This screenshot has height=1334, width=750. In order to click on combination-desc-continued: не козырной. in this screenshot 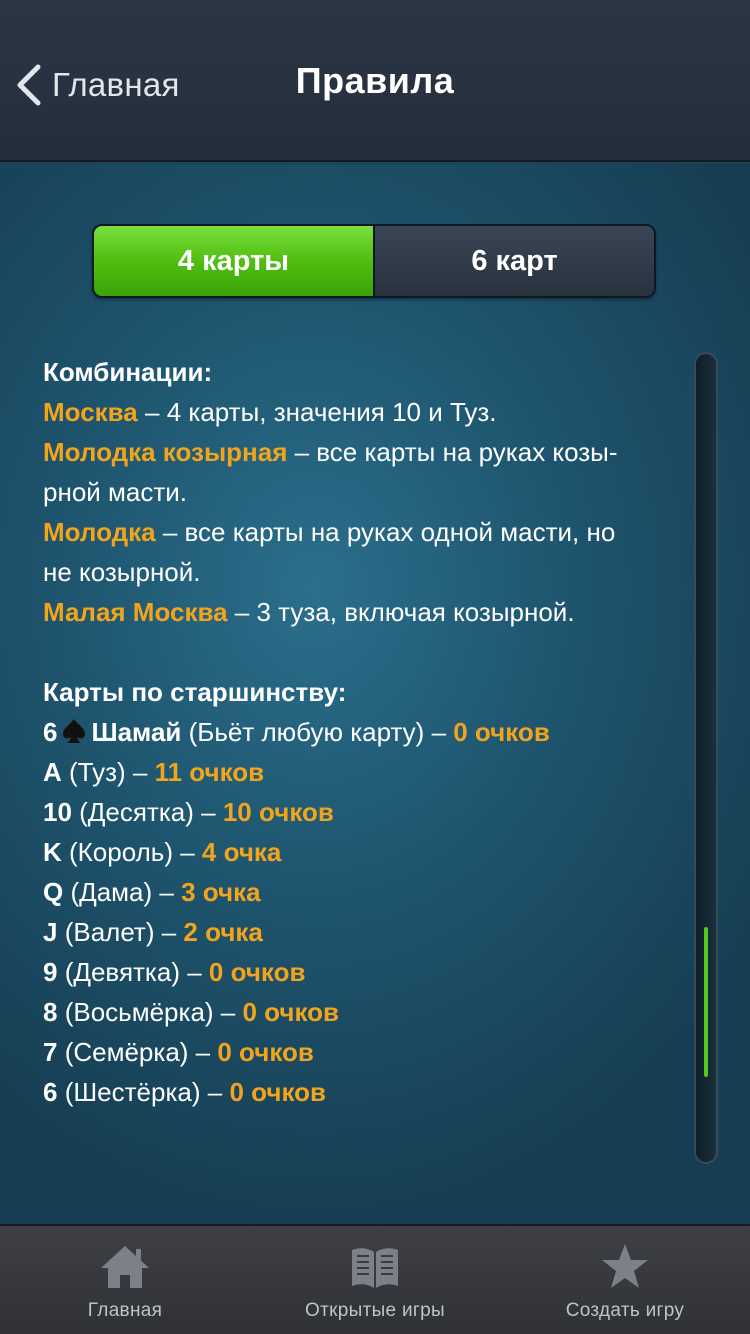, I will do `click(122, 572)`.